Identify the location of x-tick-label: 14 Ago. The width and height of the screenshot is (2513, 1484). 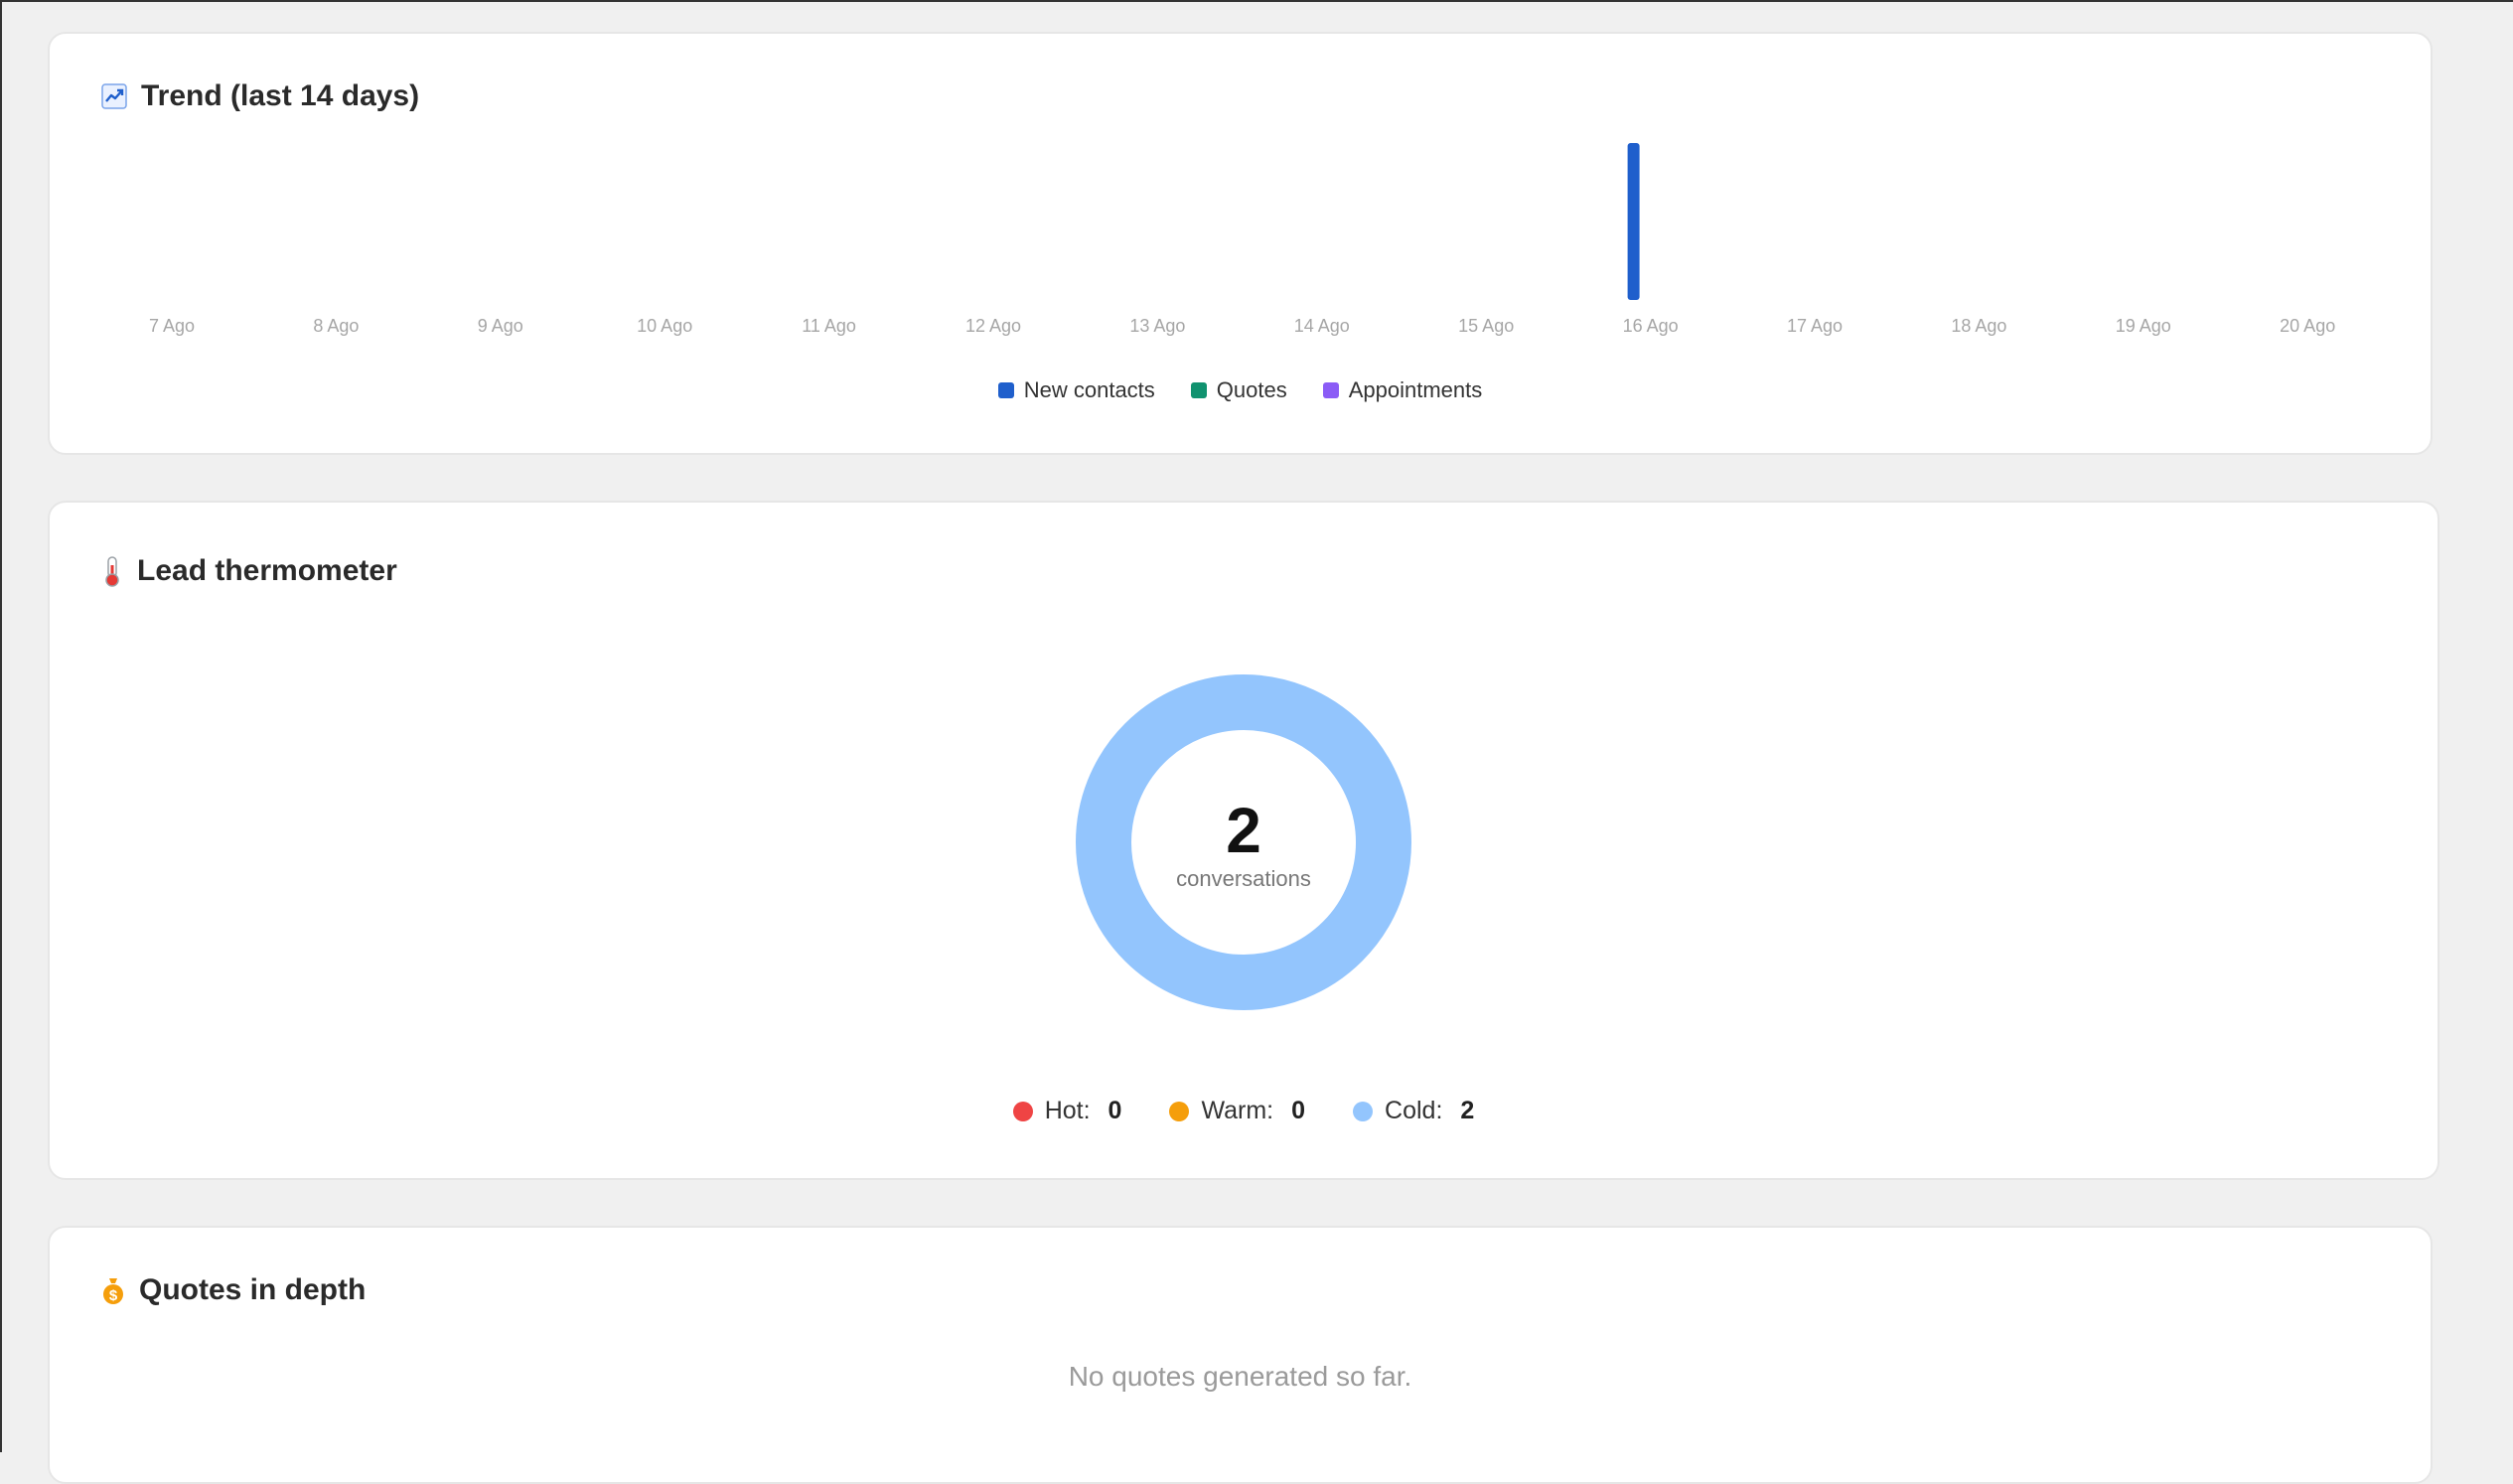
(1322, 326).